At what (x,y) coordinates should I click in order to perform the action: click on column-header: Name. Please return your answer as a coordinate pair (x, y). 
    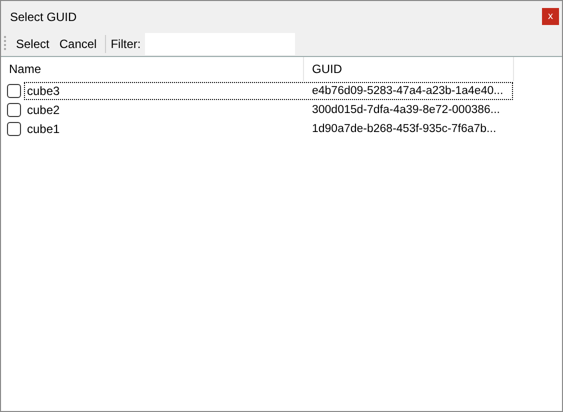
    Looking at the image, I should click on (152, 69).